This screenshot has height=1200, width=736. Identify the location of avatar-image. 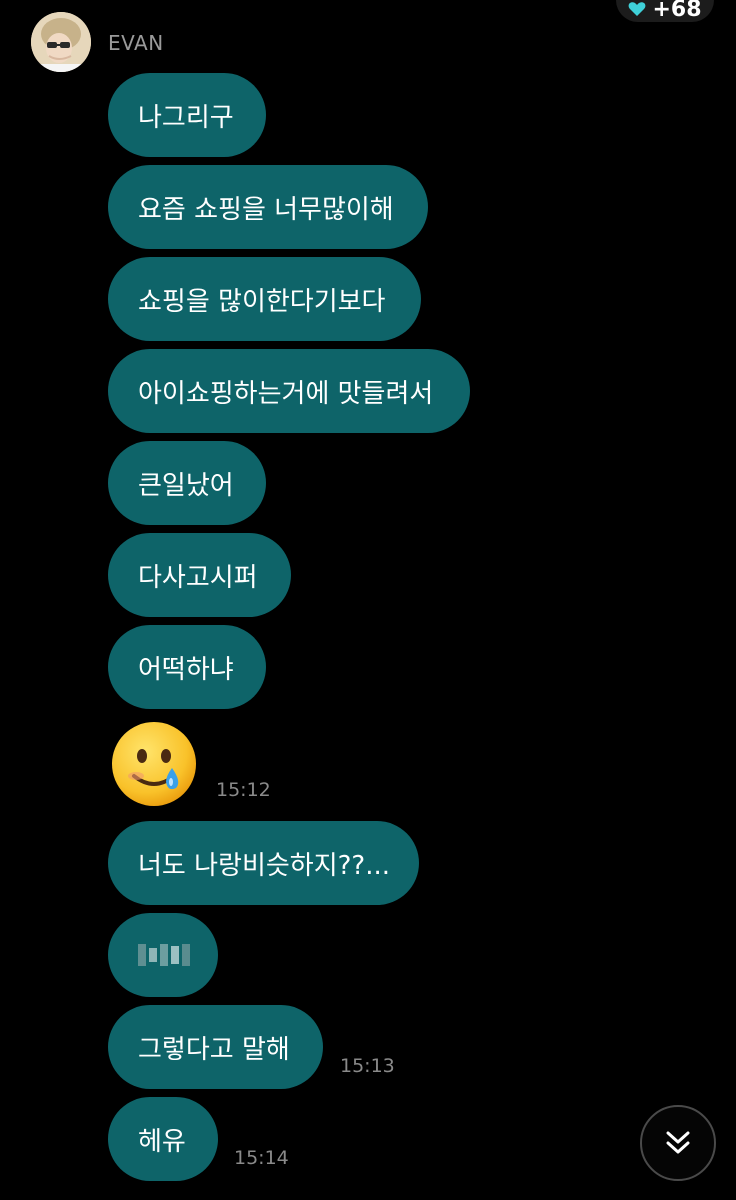
(61, 42).